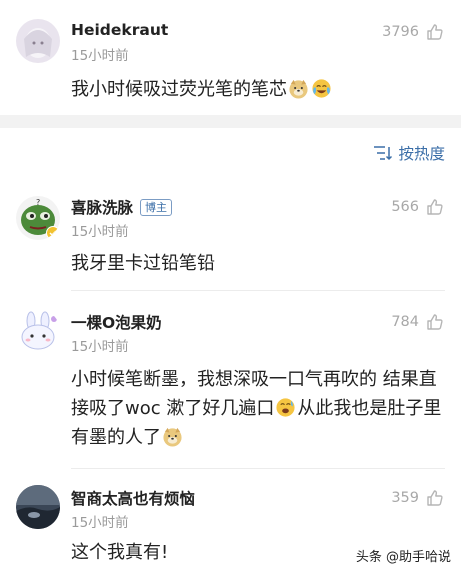  I want to click on section-divider, so click(230, 121).